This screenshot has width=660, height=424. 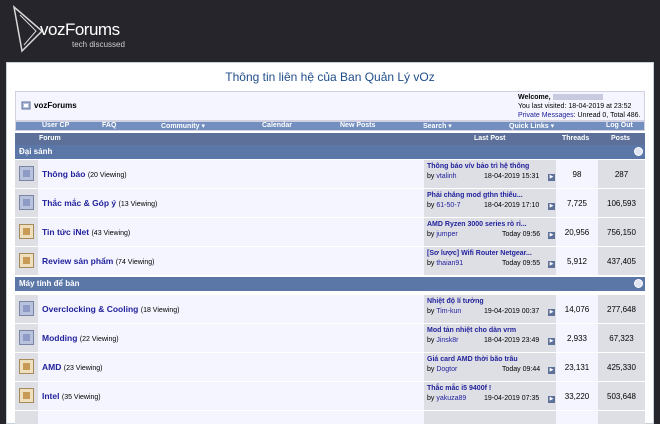 I want to click on last-post-title: Nhiệt độ lí tưởng, so click(x=455, y=301).